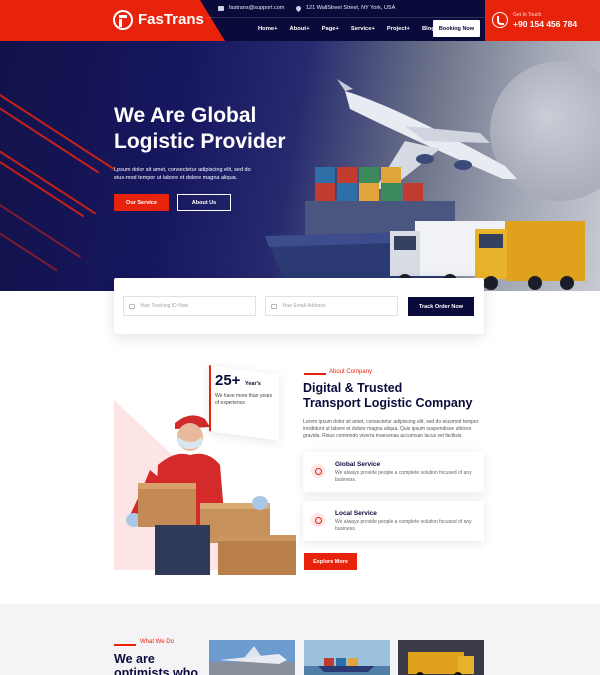  Describe the element at coordinates (141, 202) in the screenshot. I see `our-service-button: Our Service` at that location.